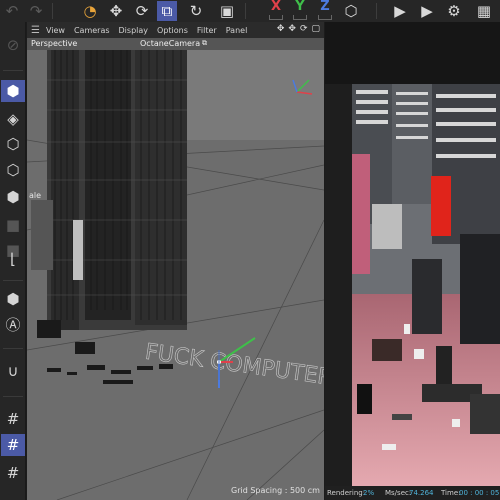 This screenshot has width=500, height=500. I want to click on grid-spacing-readout: Grid Spacing : 500 cm, so click(275, 490).